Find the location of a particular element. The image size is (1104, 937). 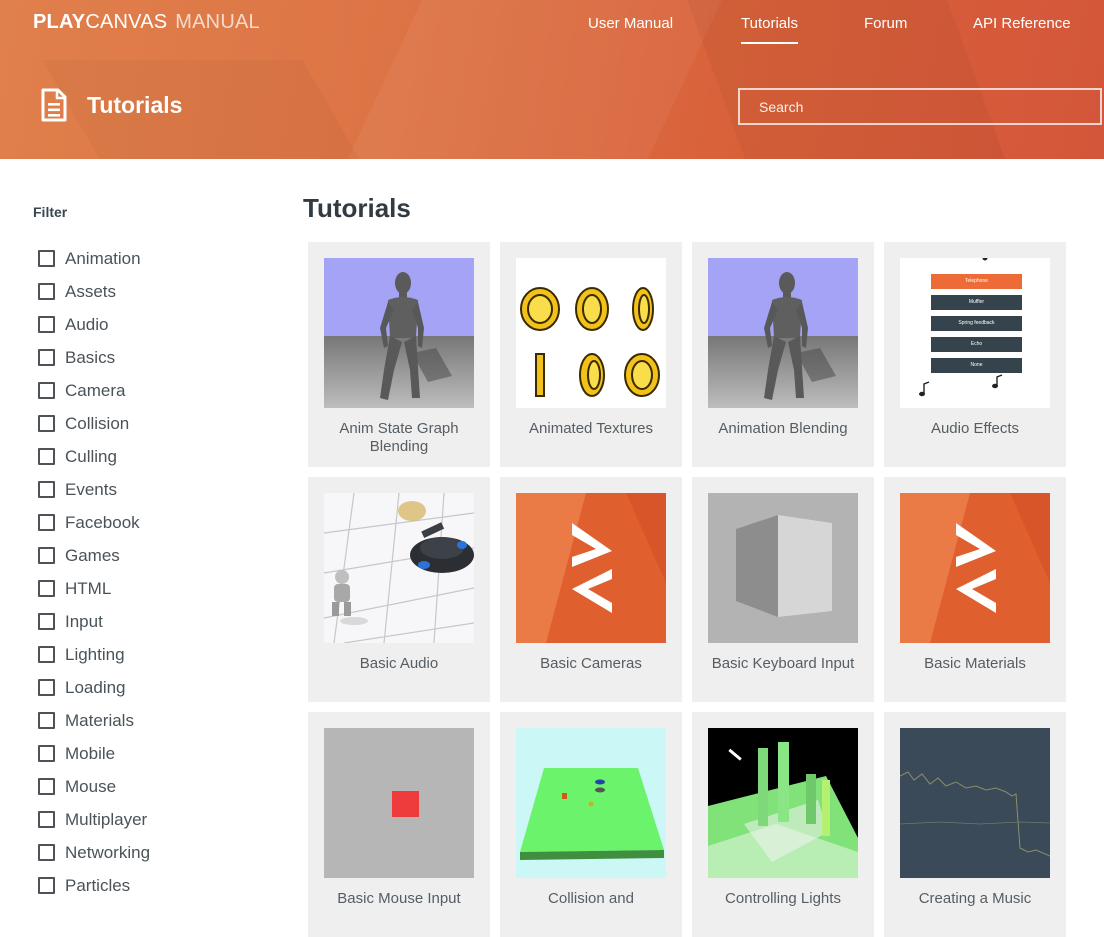

section-title: Tutorials is located at coordinates (357, 208).